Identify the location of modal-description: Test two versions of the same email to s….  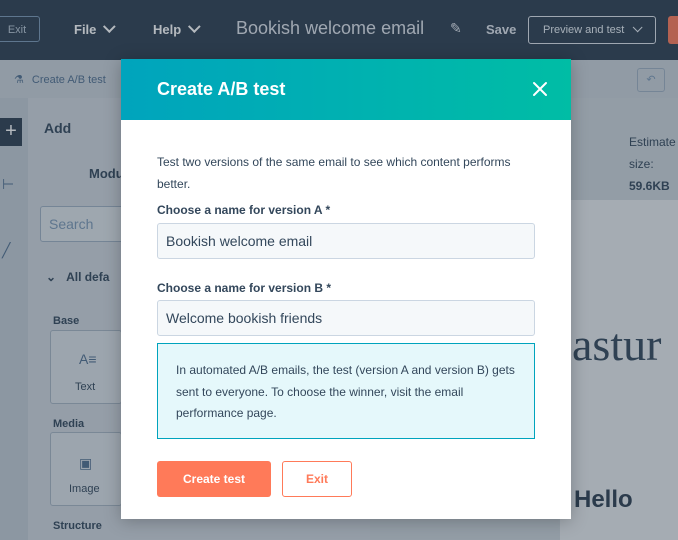
(334, 173).